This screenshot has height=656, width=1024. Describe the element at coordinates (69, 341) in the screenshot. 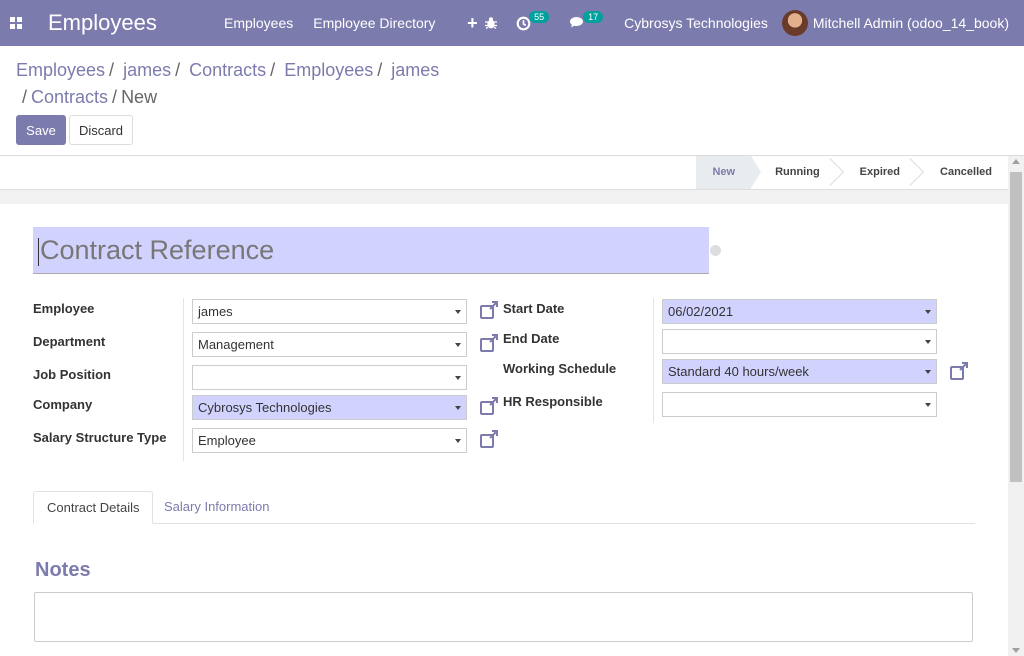

I see `department-label: Department` at that location.